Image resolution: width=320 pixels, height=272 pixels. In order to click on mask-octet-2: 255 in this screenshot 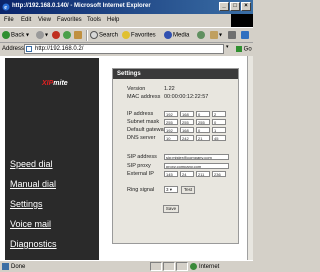, I will do `click(187, 122)`.